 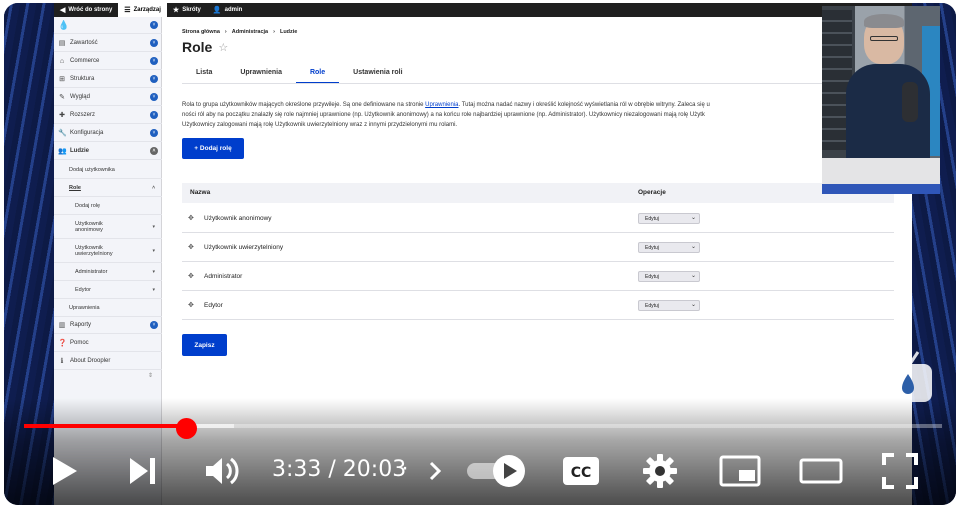 I want to click on time-display: 3:33 / 20:03, so click(x=339, y=469).